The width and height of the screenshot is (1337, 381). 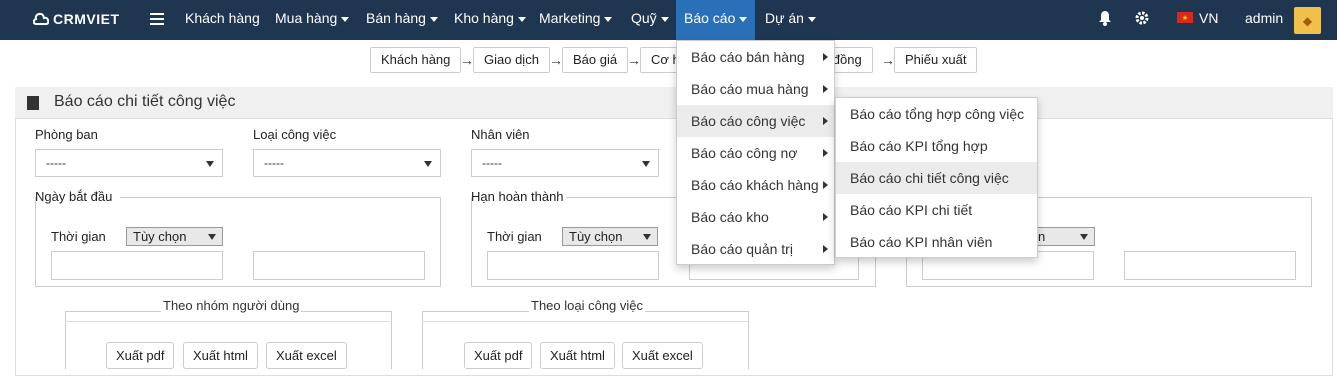 I want to click on menu-item-warehouse-report: Báo cáo kho, so click(x=755, y=217).